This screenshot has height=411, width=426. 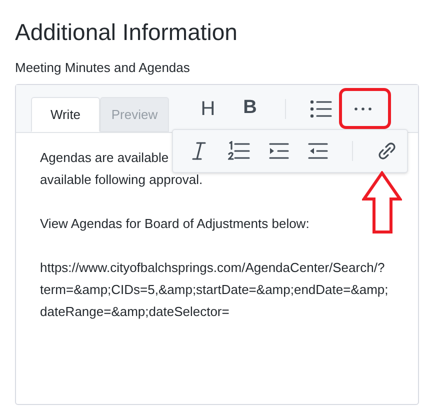 I want to click on content-line: https://www.cityofbalchsprings.com/AgendaCenter/Search/?, so click(x=212, y=268).